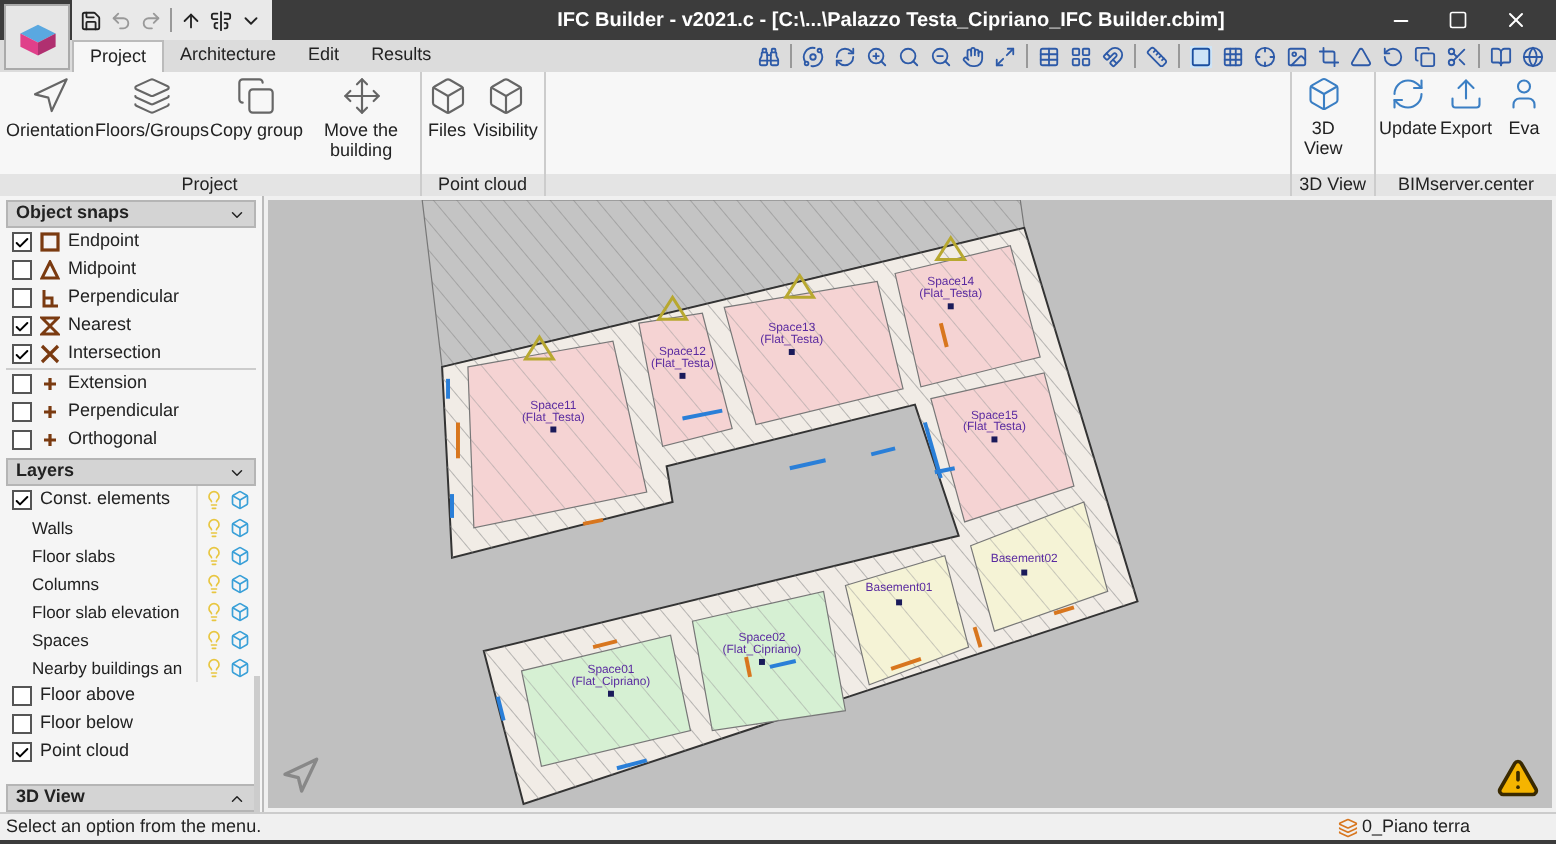 The width and height of the screenshot is (1556, 844). I want to click on group-label: 3D View, so click(1332, 185).